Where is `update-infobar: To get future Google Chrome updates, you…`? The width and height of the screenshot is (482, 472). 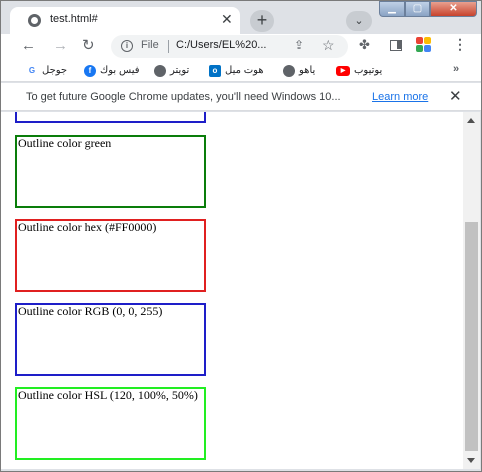
update-infobar: To get future Google Chrome updates, you… is located at coordinates (241, 97).